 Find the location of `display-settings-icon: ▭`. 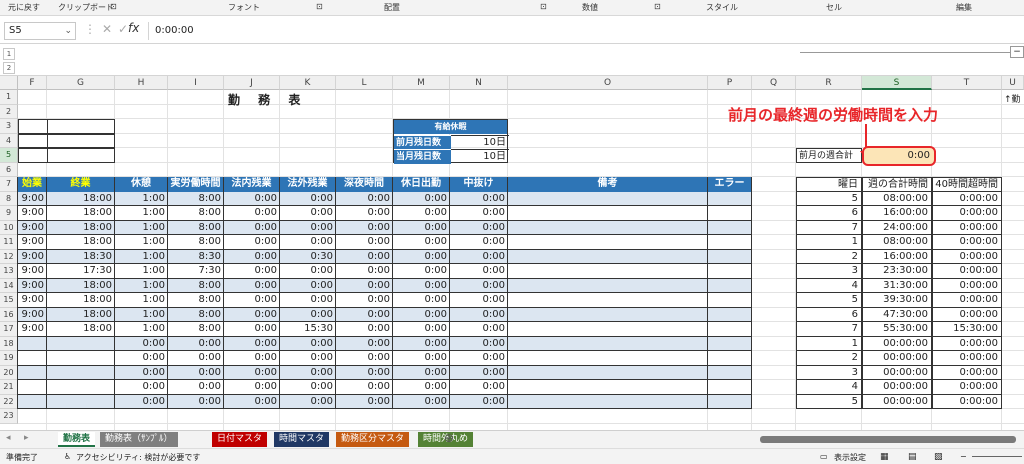

display-settings-icon: ▭ is located at coordinates (824, 456).